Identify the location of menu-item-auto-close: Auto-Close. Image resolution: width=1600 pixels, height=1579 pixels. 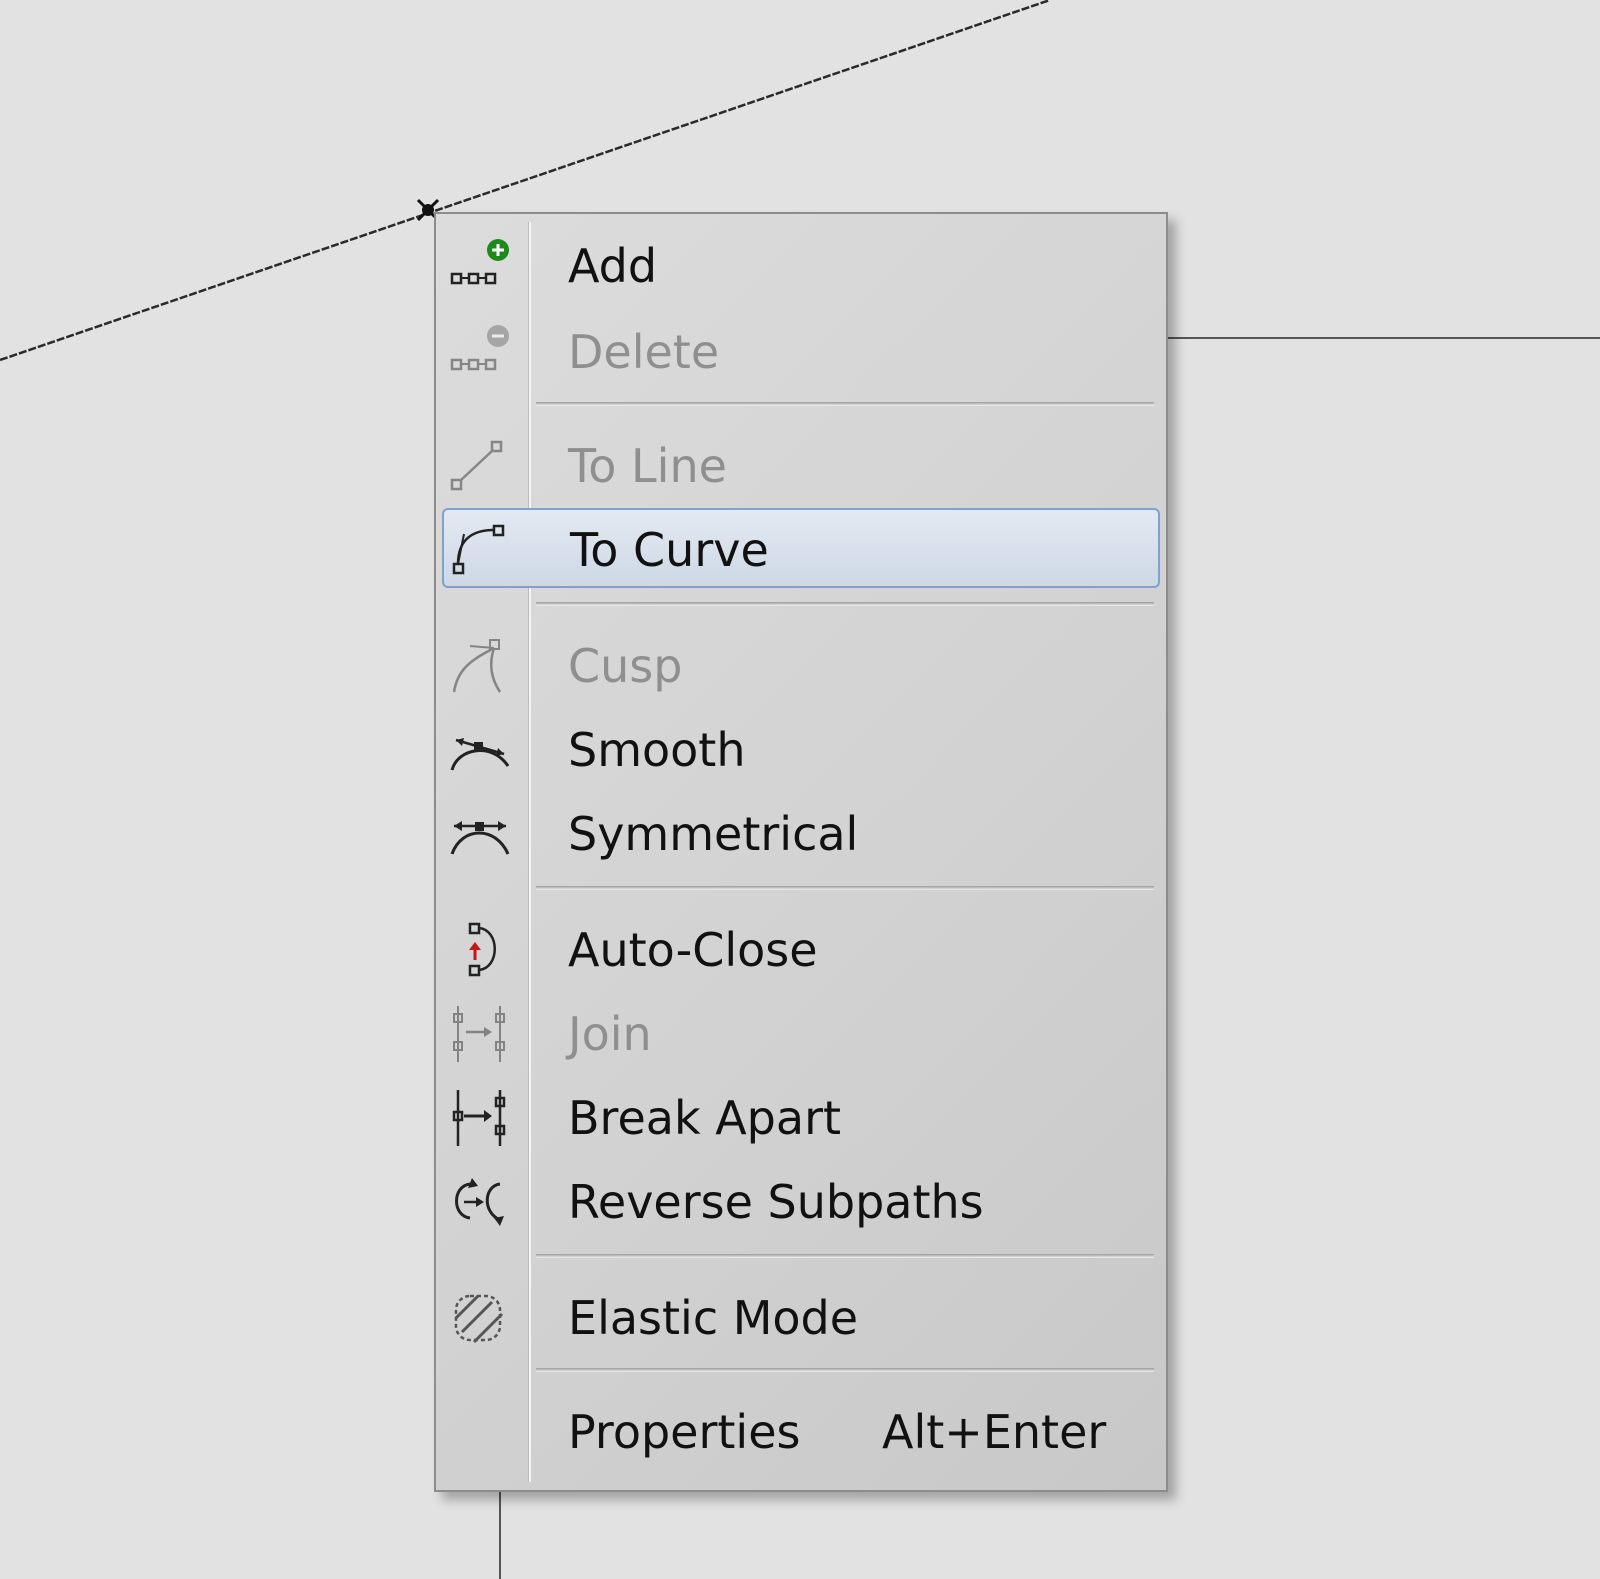
(801, 950).